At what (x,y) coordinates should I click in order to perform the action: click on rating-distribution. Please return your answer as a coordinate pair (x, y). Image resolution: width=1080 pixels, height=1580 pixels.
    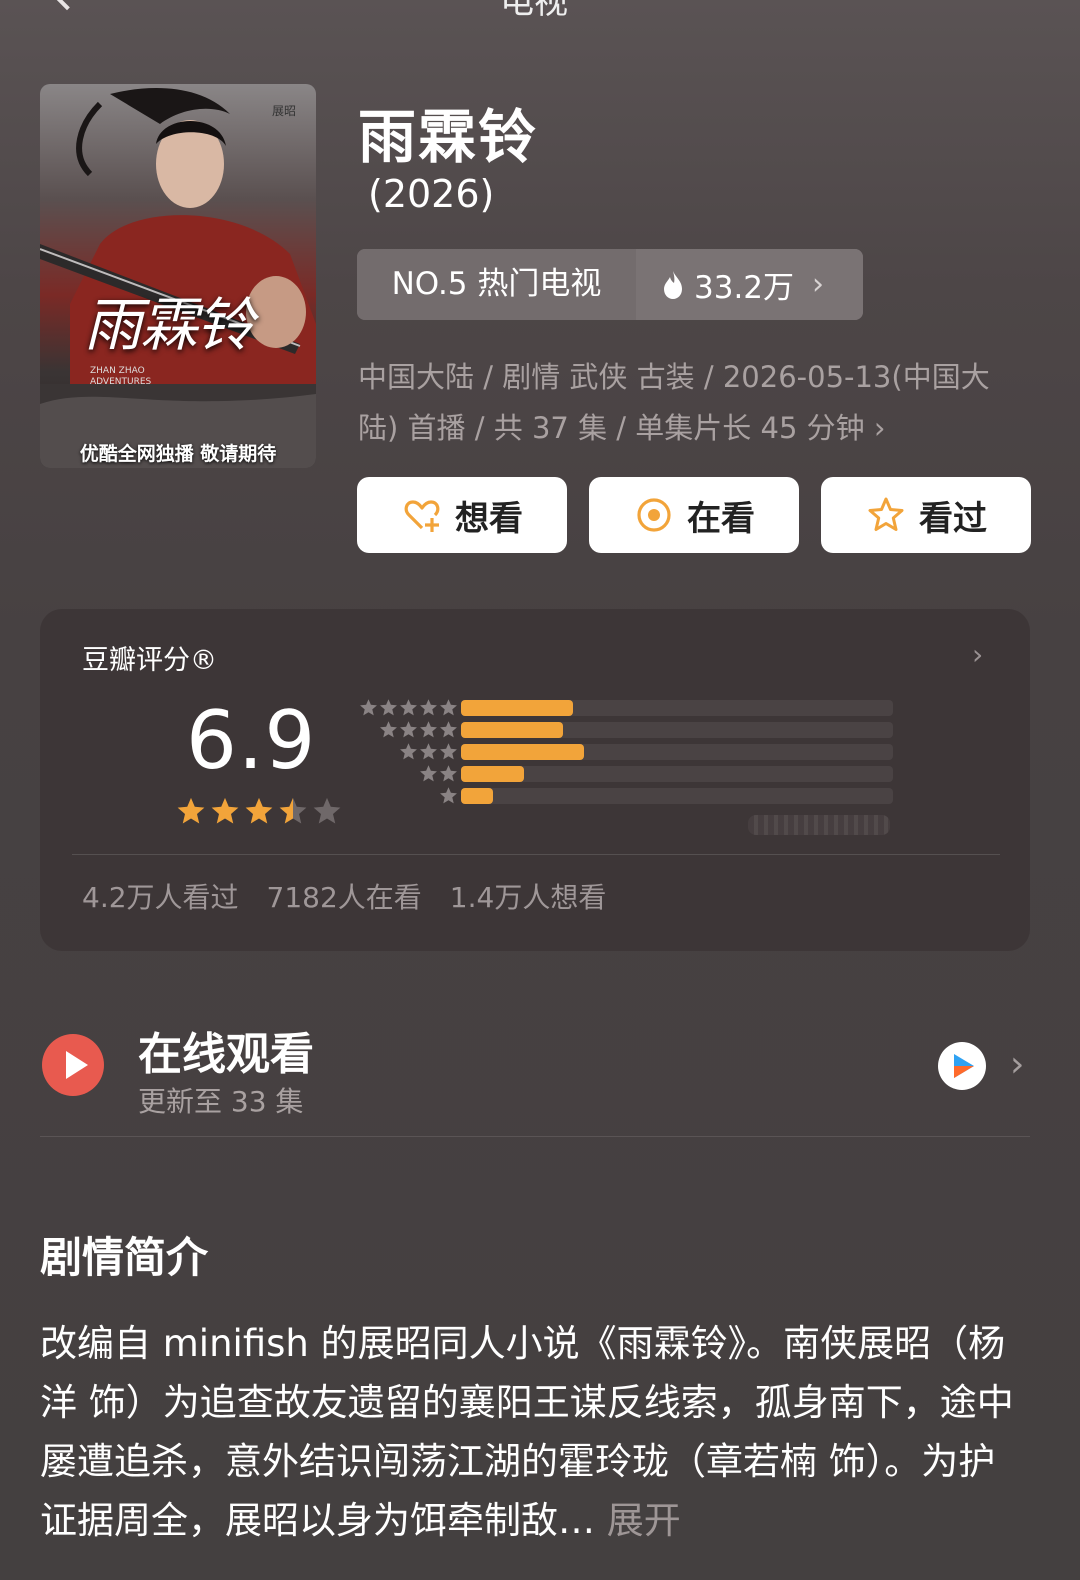
    Looking at the image, I should click on (630, 754).